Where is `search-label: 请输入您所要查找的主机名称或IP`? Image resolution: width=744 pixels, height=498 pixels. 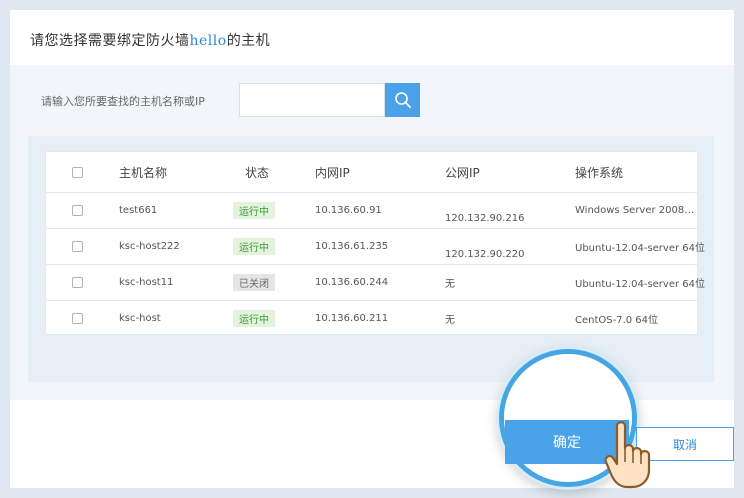 search-label: 请输入您所要查找的主机名称或IP is located at coordinates (123, 101).